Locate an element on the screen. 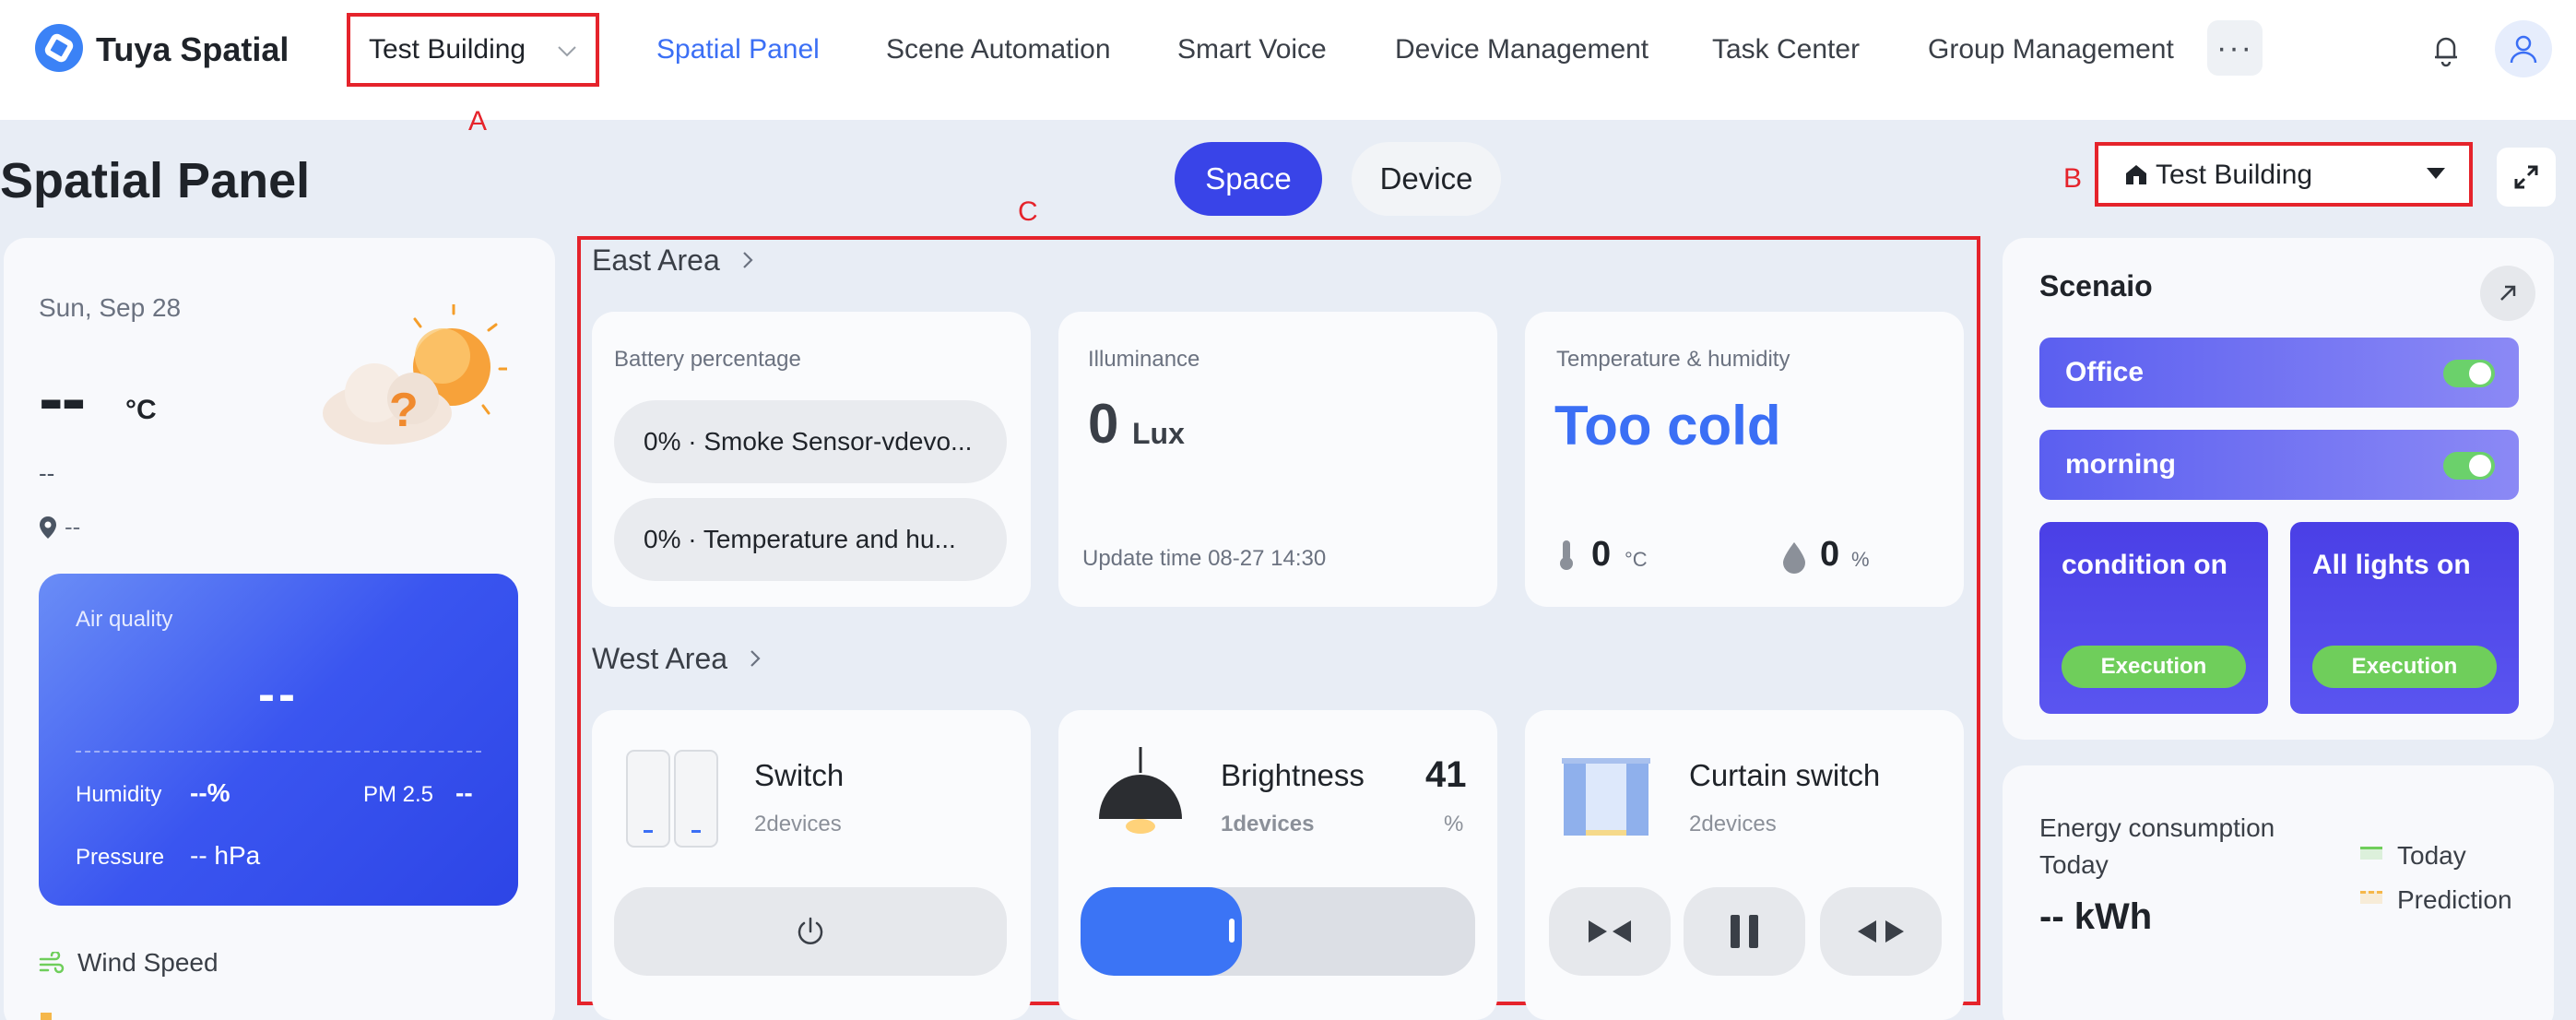 The width and height of the screenshot is (2576, 1020). nav-task-center: Task Center is located at coordinates (1786, 49).